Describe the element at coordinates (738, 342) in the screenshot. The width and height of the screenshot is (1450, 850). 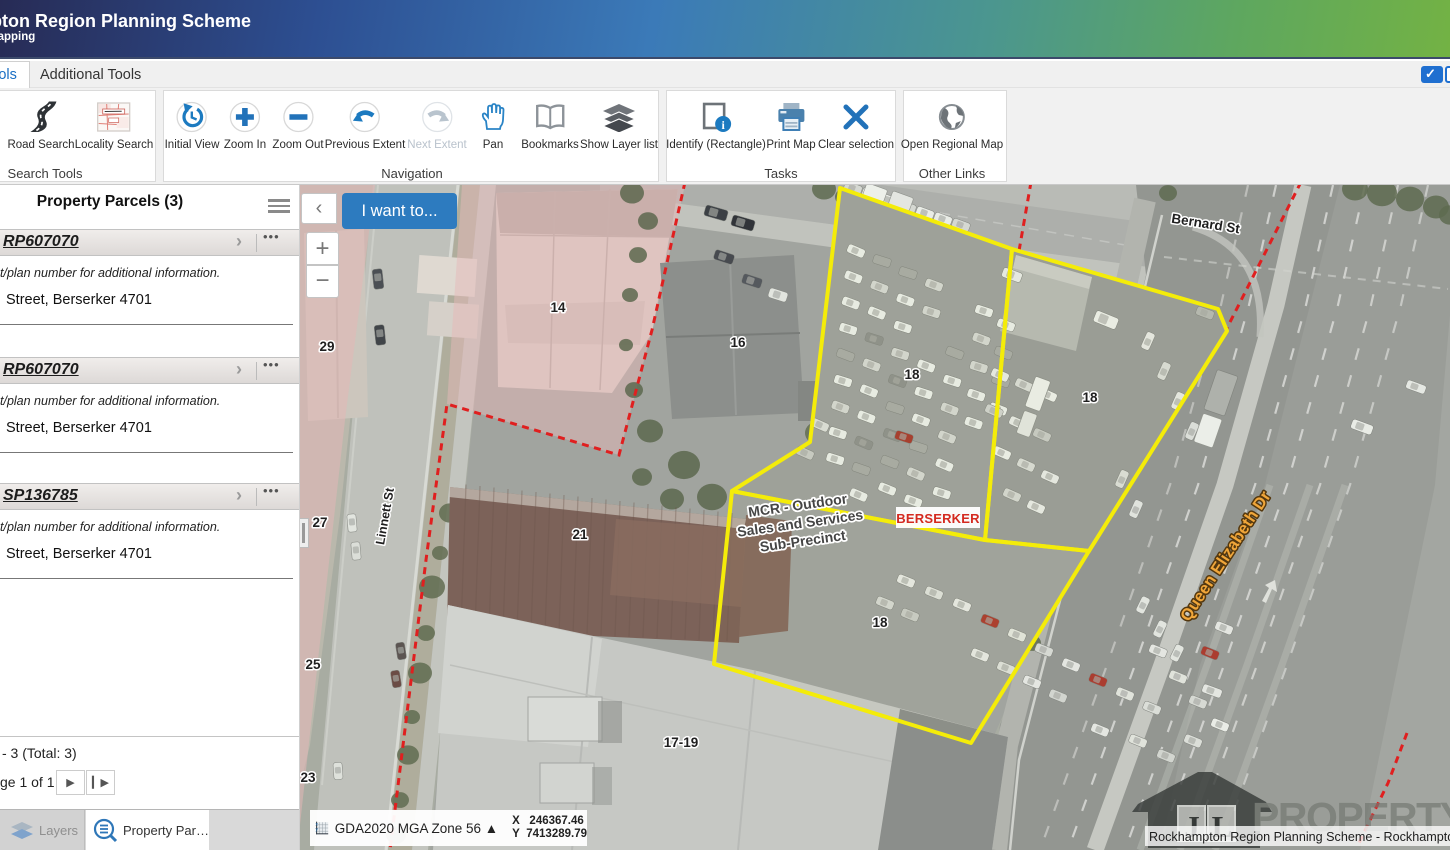
I see `svg-text: 16` at that location.